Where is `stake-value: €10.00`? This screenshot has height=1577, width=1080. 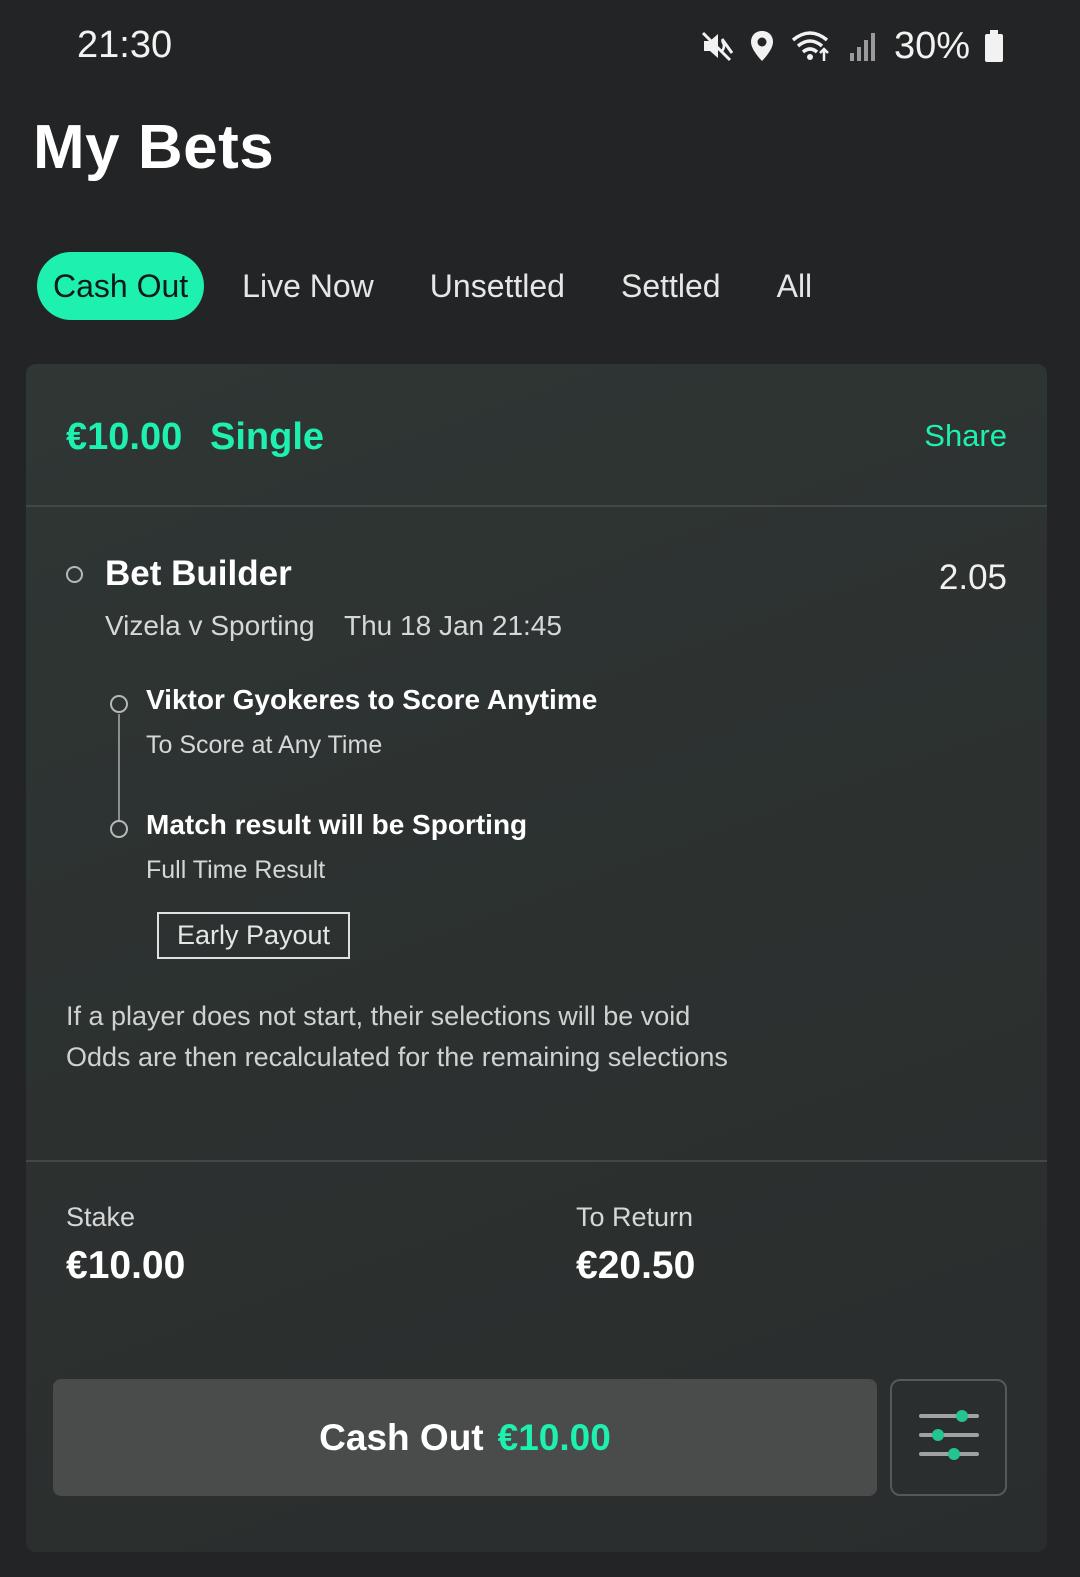
stake-value: €10.00 is located at coordinates (126, 1265).